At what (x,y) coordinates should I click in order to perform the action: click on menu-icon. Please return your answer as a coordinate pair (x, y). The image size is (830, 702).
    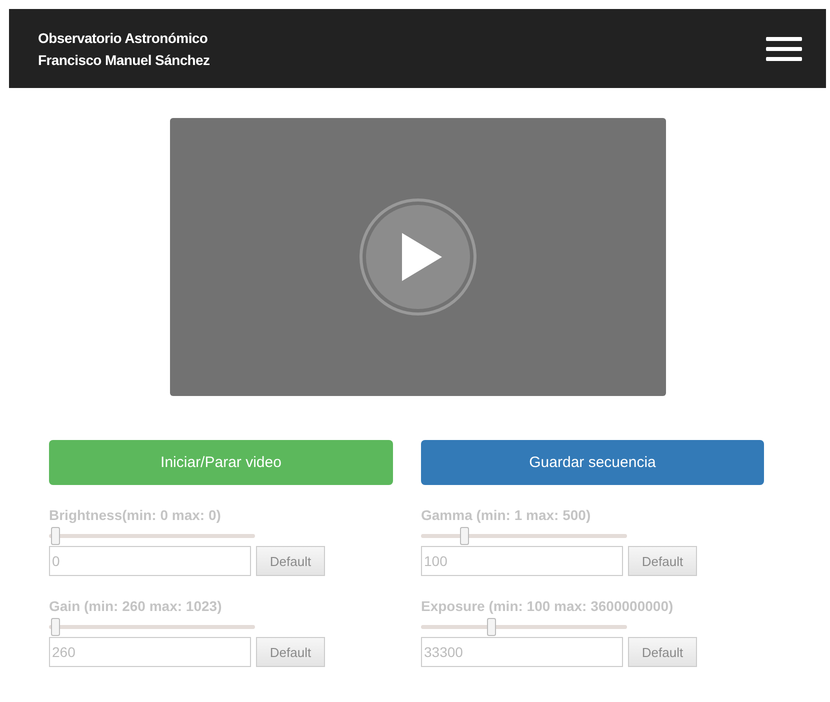
    Looking at the image, I should click on (784, 49).